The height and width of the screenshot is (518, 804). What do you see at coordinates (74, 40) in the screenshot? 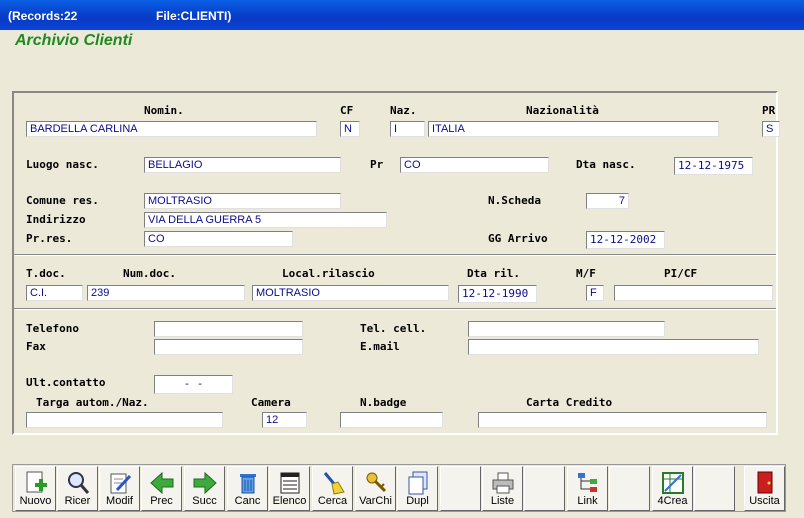
I see `app-title: Archivio Clienti` at bounding box center [74, 40].